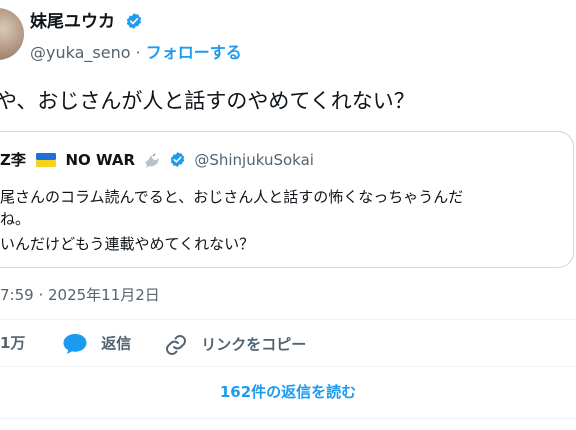  Describe the element at coordinates (15, 219) in the screenshot. I see `quoted-text-line-2: ね。` at that location.